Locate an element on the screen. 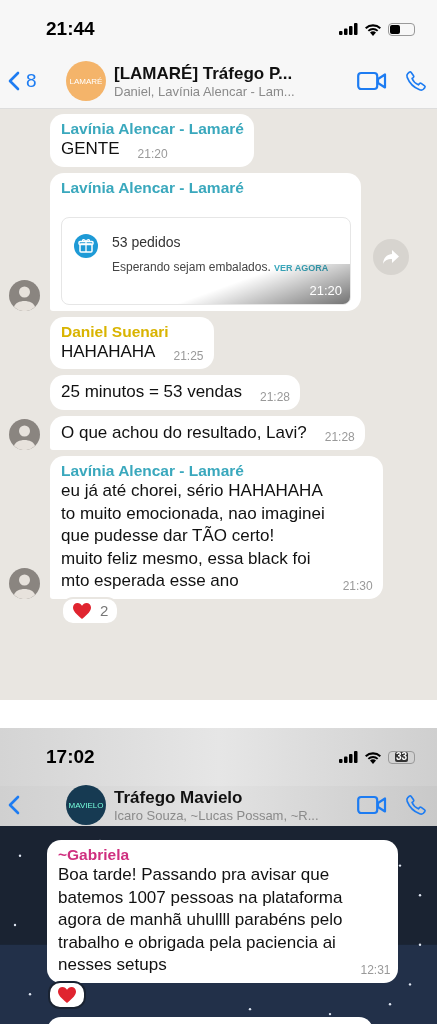 The width and height of the screenshot is (437, 1024). status-time: 17:02 is located at coordinates (70, 757).